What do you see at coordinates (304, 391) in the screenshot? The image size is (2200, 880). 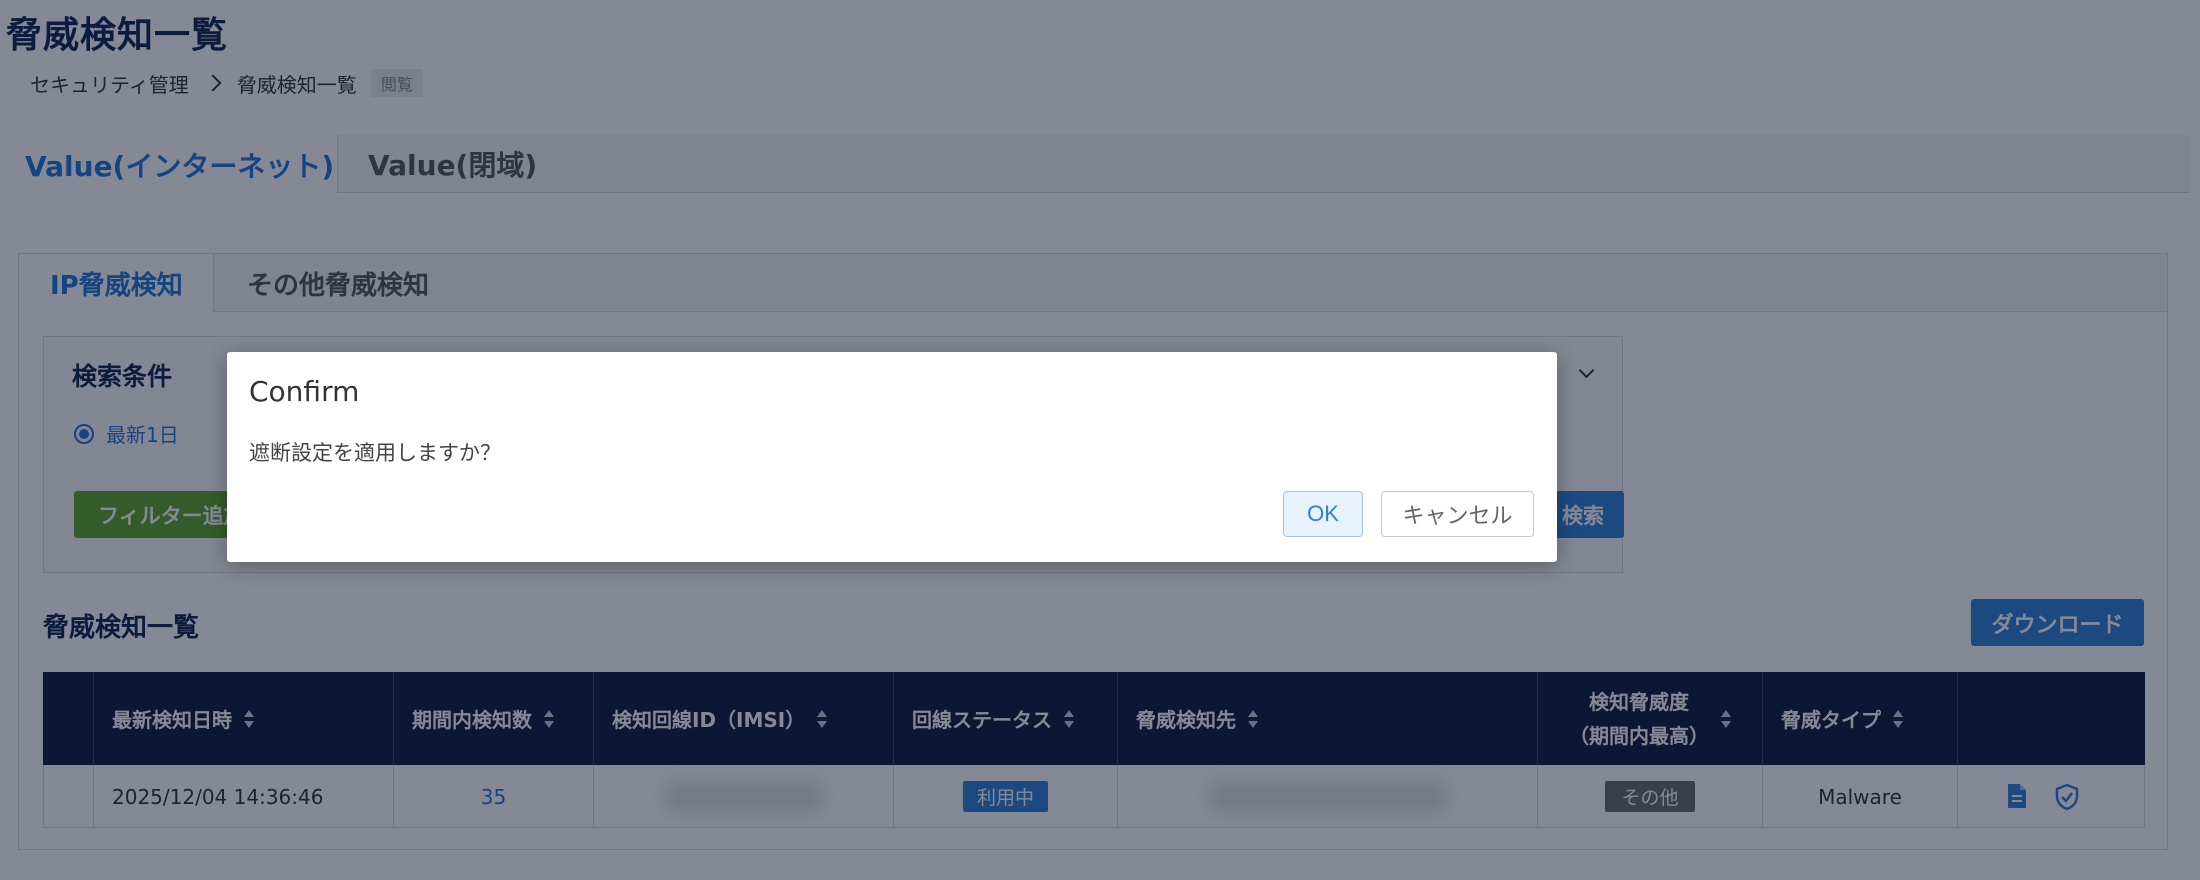 I see `dialog-title: Confirm` at bounding box center [304, 391].